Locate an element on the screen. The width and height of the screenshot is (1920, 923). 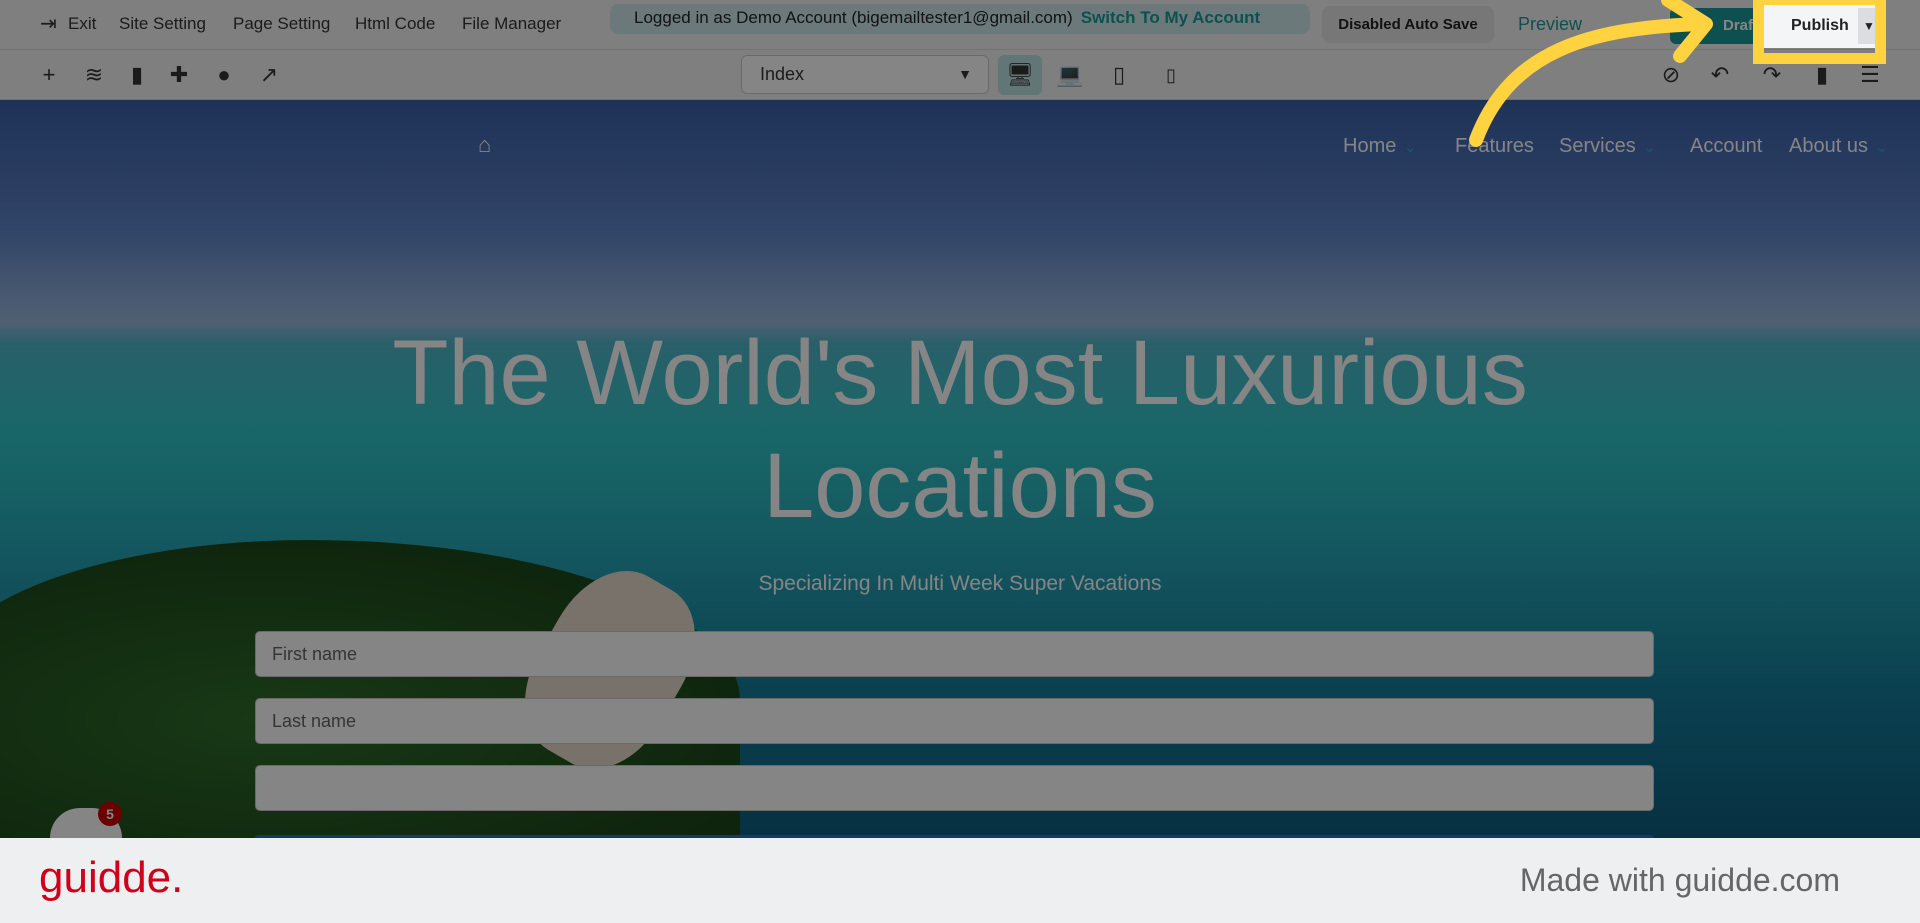
settings-sliders-icon: ☰ is located at coordinates (1870, 75).